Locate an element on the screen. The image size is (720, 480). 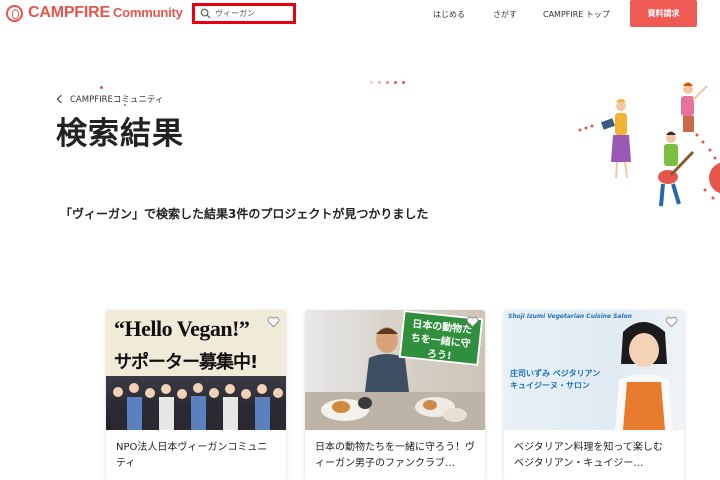
search-input is located at coordinates (250, 13).